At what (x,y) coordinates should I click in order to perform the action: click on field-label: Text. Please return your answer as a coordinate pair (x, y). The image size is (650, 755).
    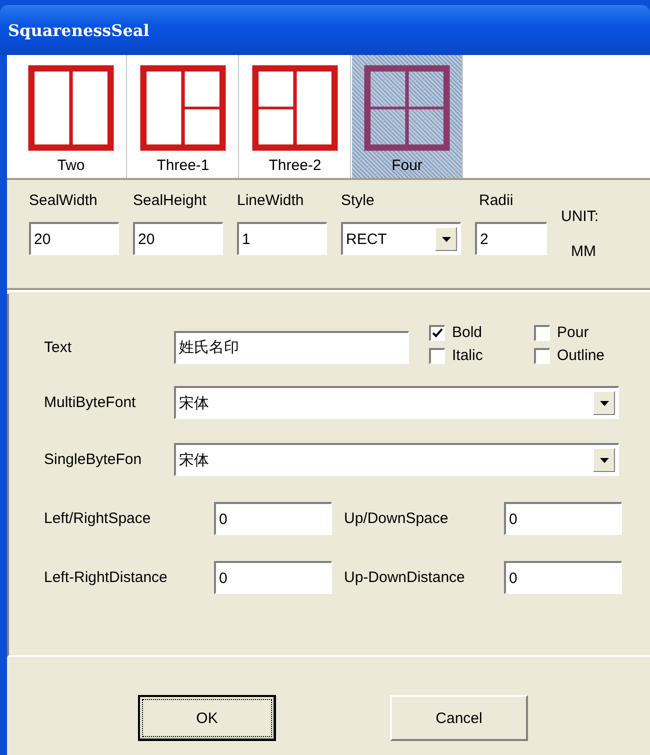
    Looking at the image, I should click on (58, 347).